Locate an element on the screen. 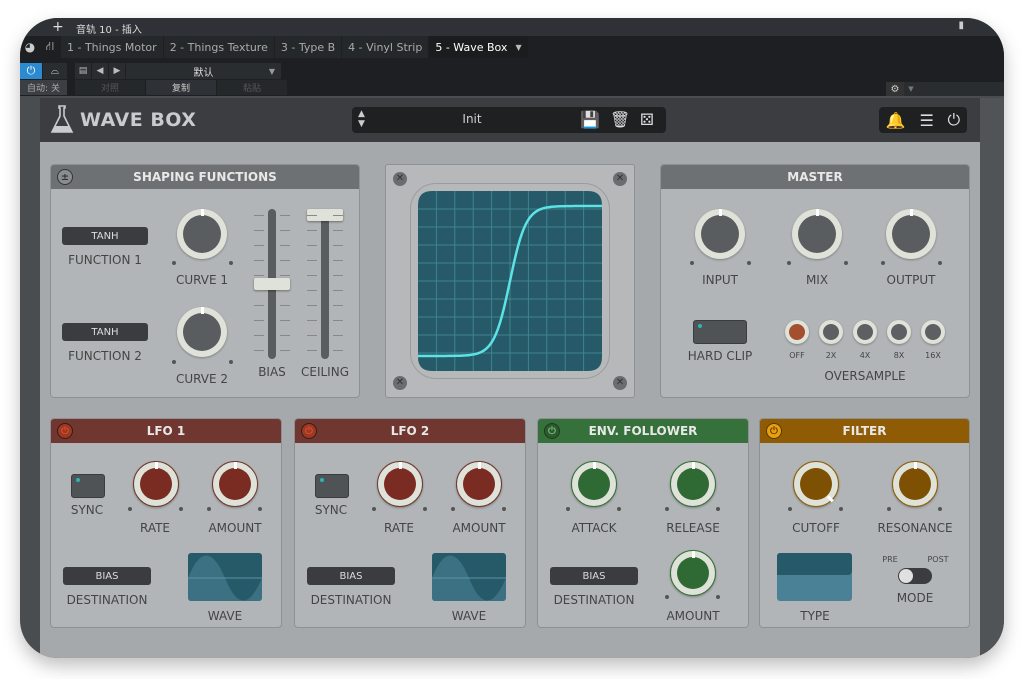  paste-button: 粘贴 is located at coordinates (252, 87).